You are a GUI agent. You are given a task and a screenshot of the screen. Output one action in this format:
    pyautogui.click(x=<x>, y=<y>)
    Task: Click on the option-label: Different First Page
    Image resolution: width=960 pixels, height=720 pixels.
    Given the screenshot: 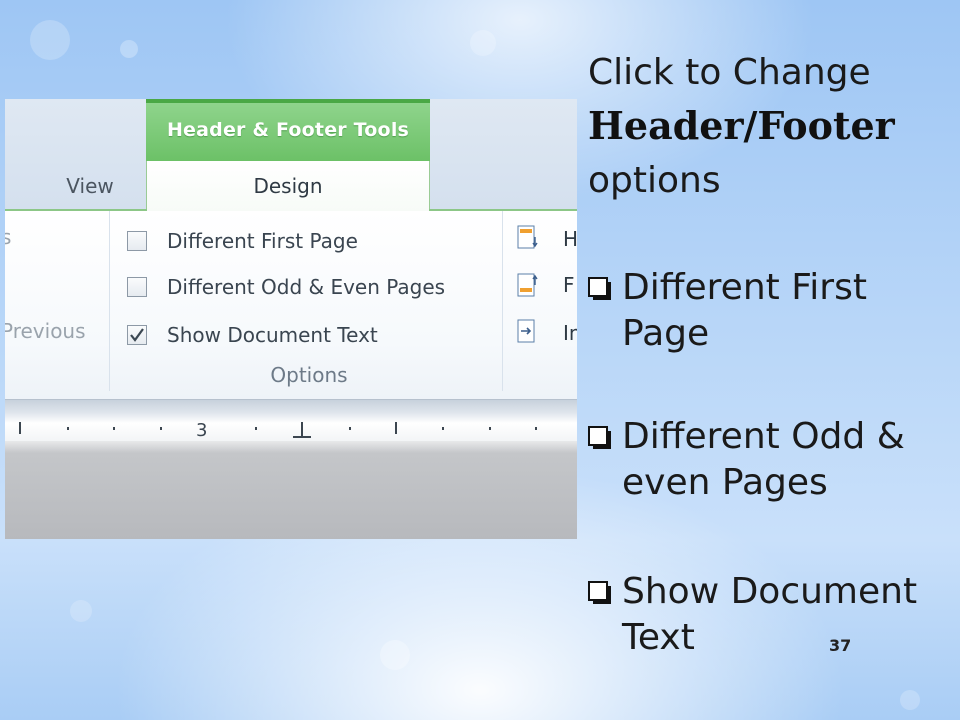 What is the action you would take?
    pyautogui.click(x=262, y=241)
    